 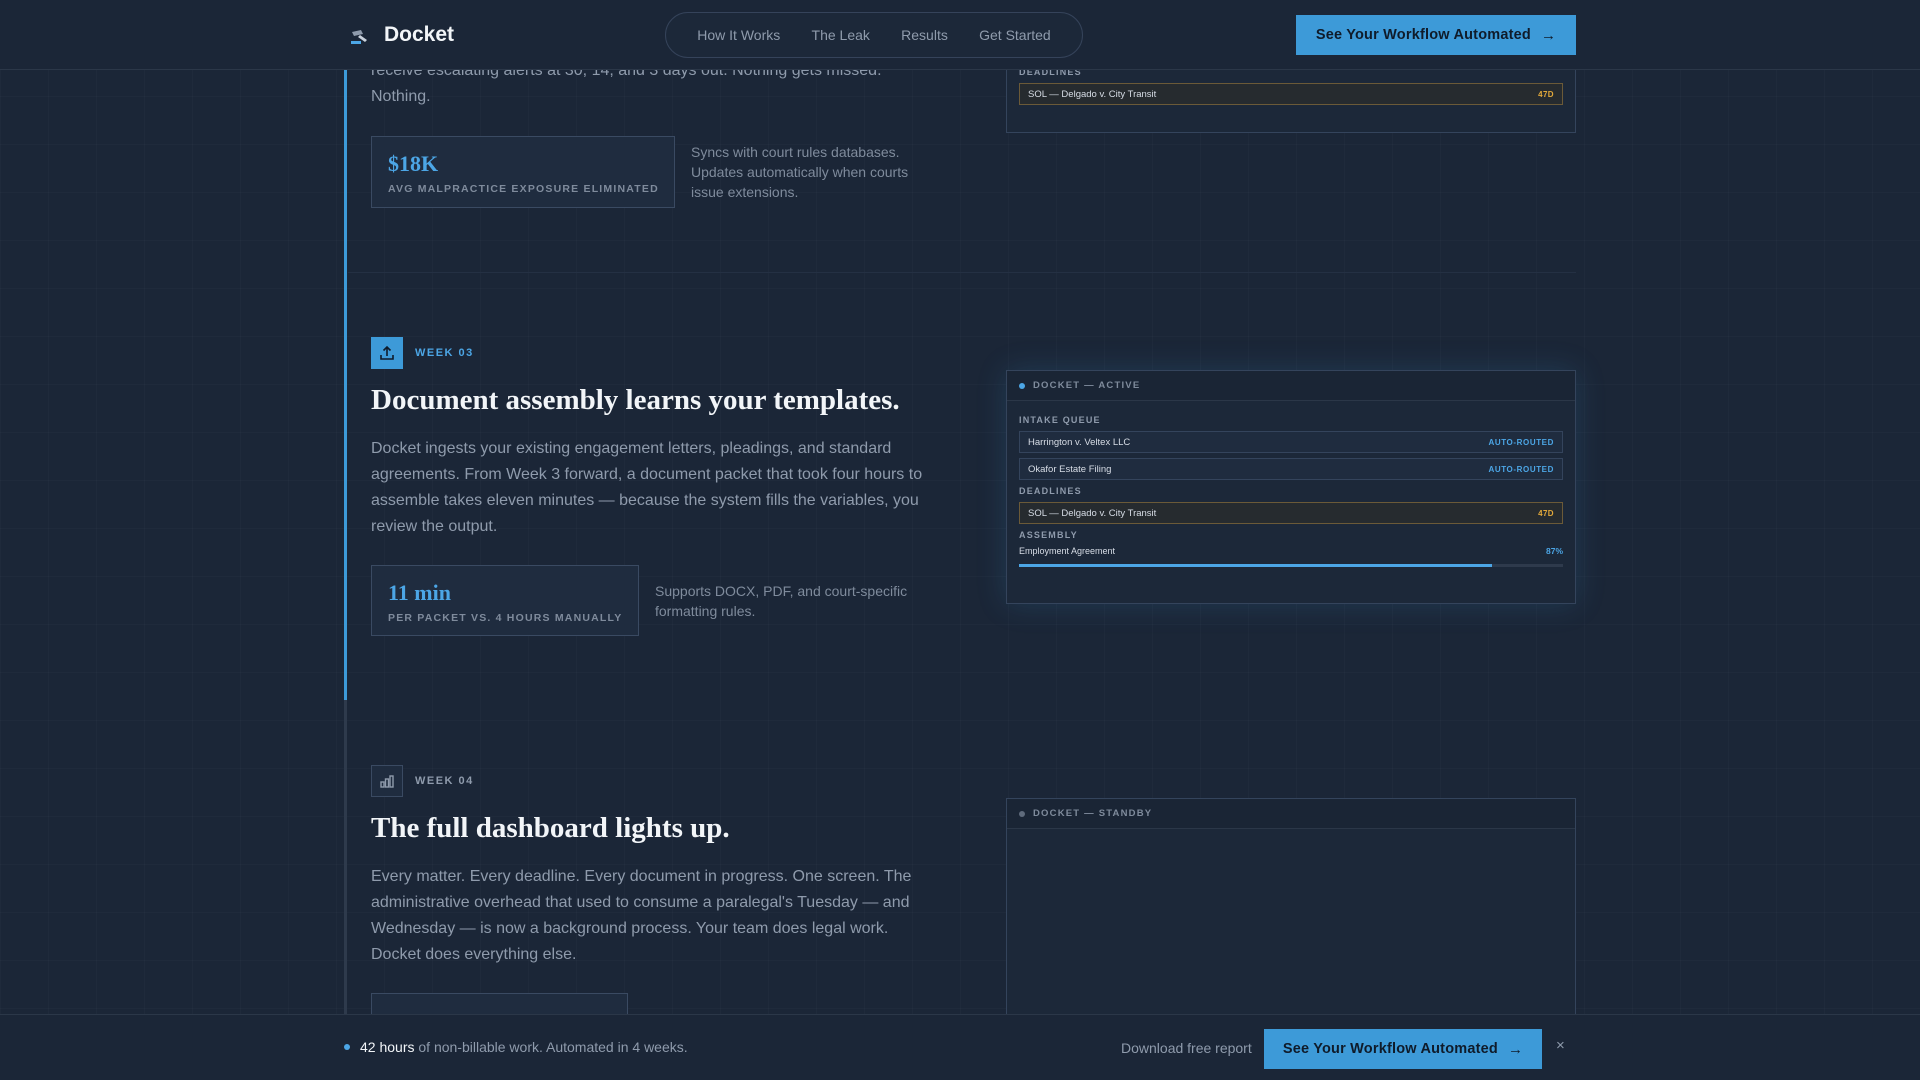 I want to click on brand: Docket, so click(x=401, y=35).